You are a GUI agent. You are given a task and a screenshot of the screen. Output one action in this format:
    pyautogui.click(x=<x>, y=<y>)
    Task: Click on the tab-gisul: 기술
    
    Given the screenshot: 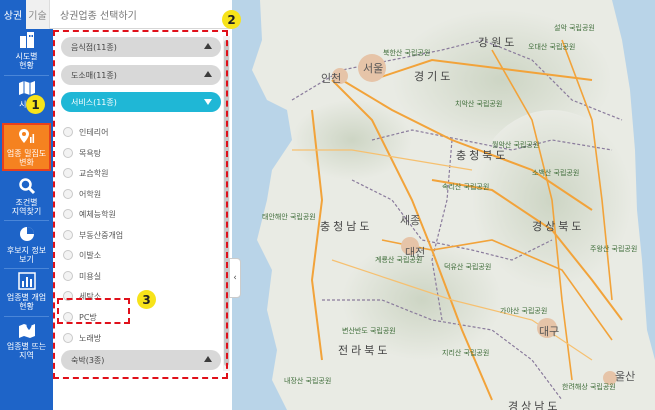 What is the action you would take?
    pyautogui.click(x=38, y=14)
    